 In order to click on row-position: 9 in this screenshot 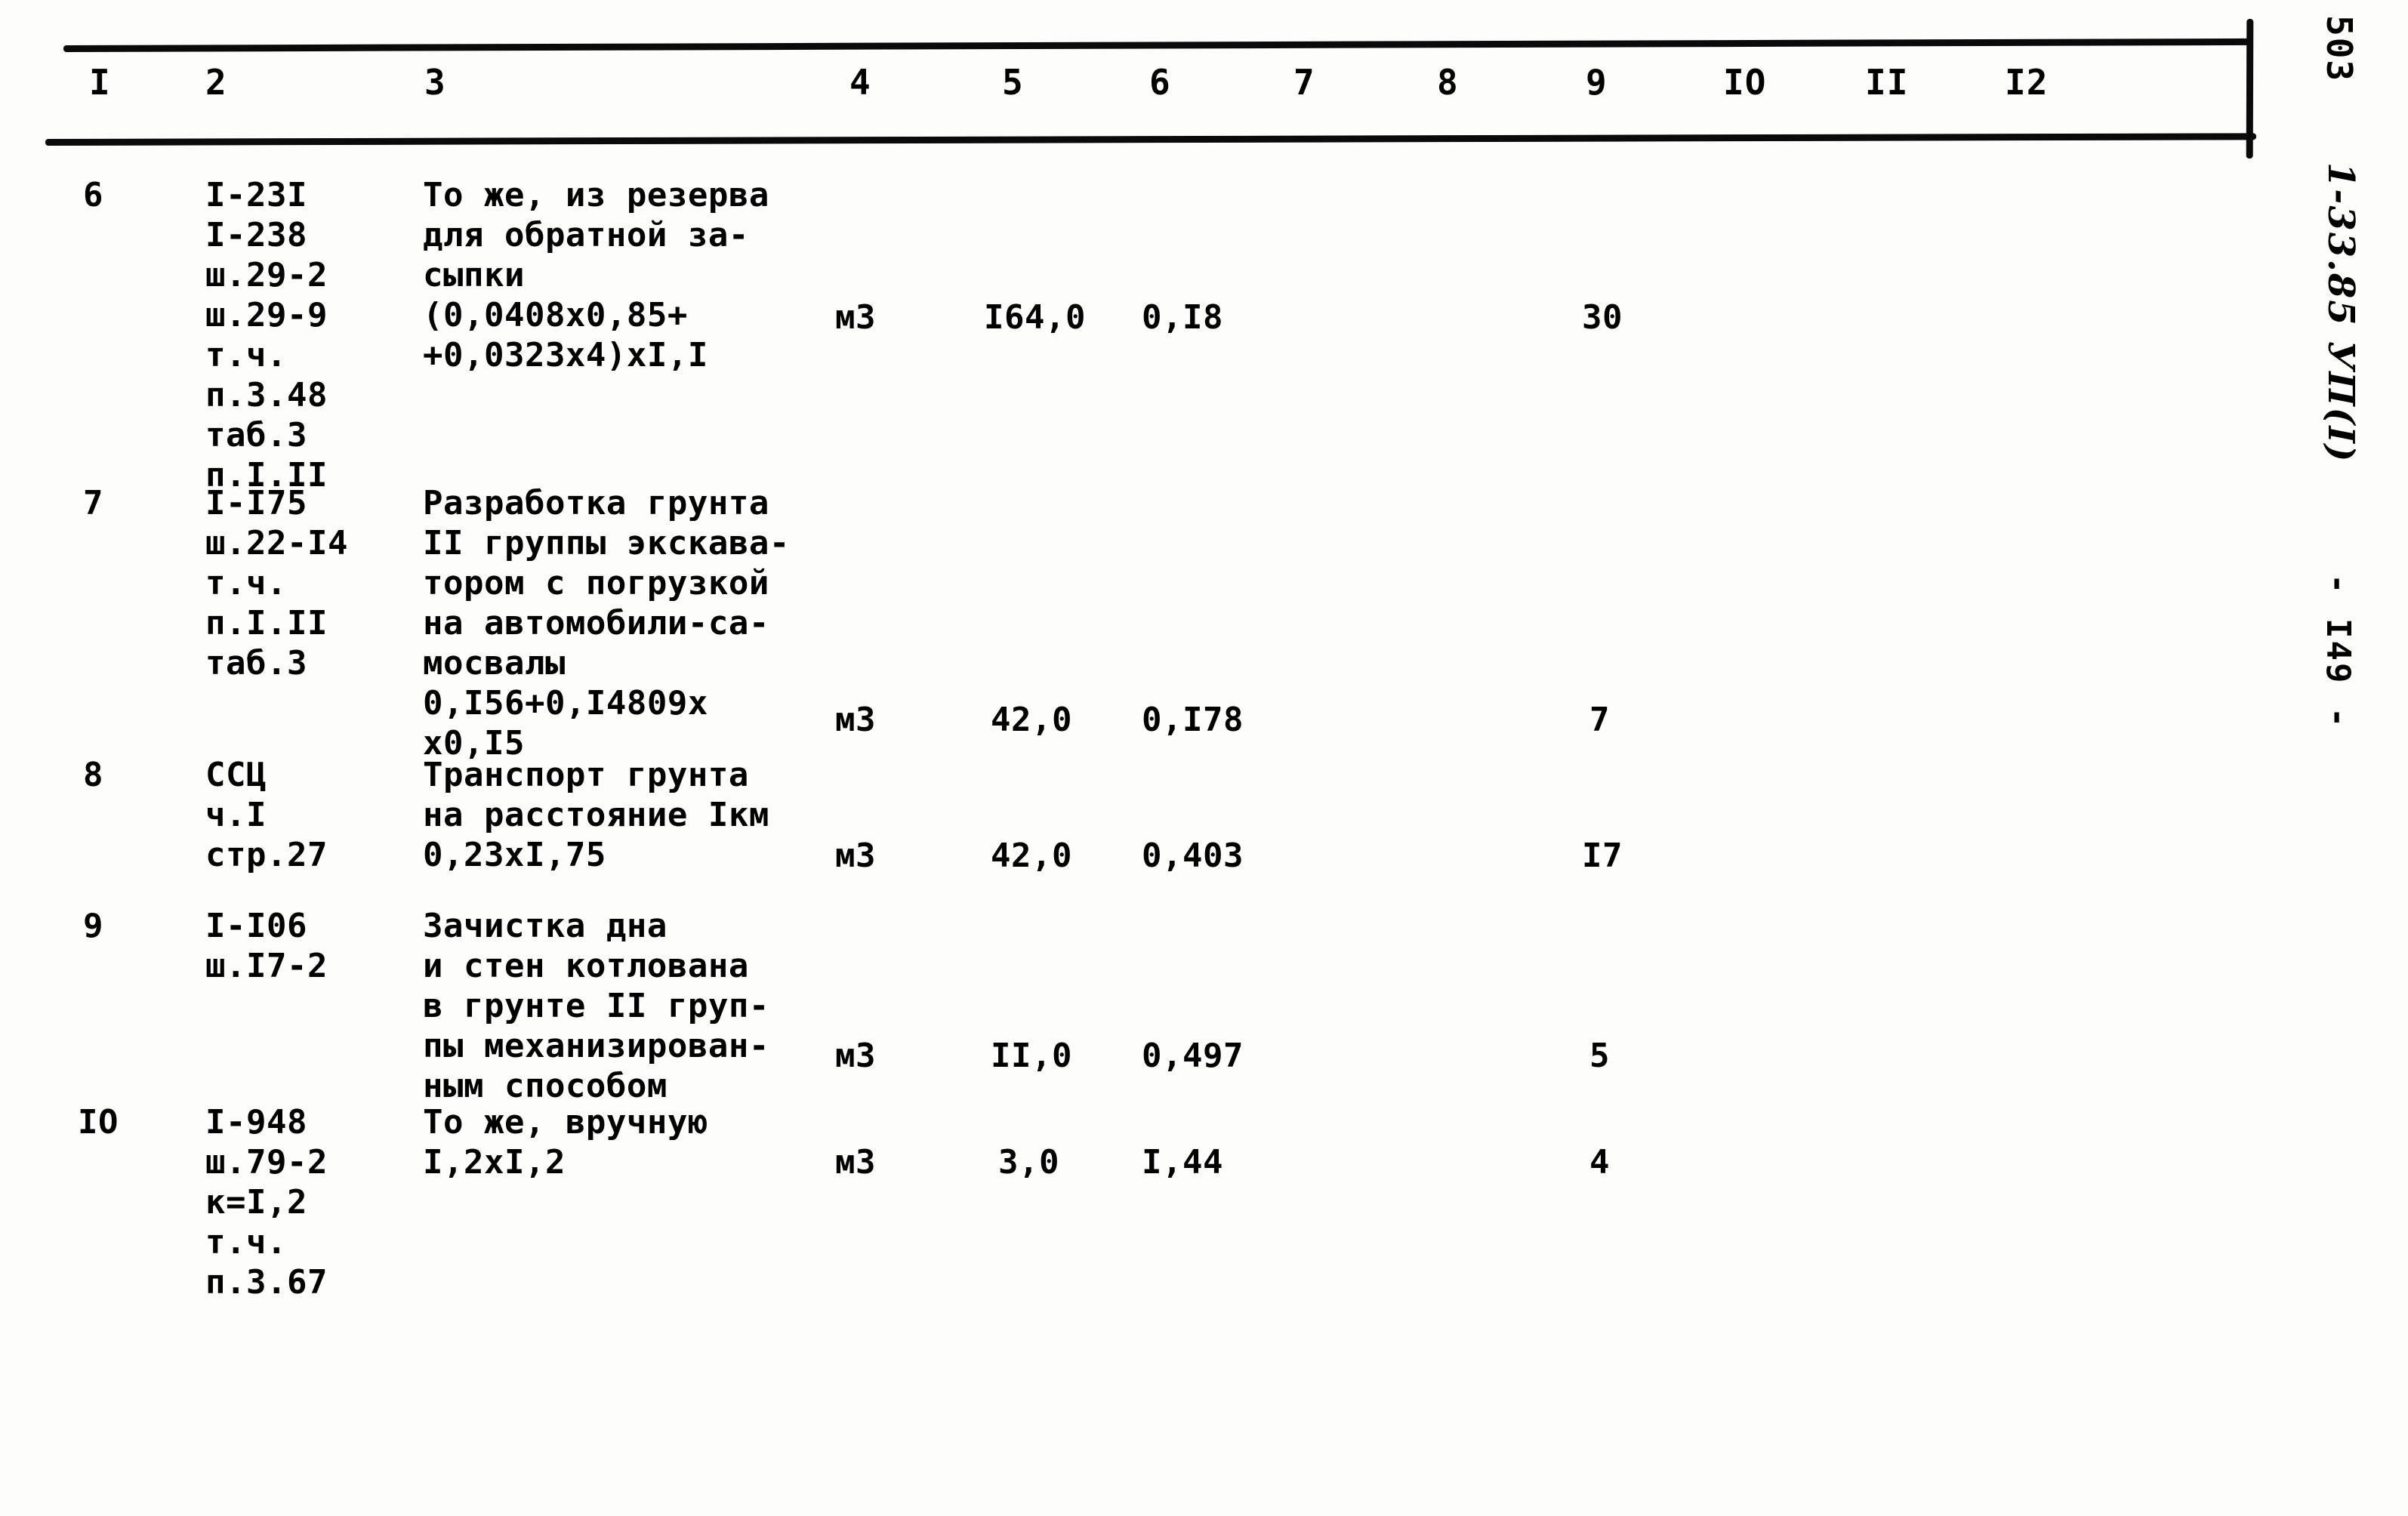, I will do `click(93, 926)`.